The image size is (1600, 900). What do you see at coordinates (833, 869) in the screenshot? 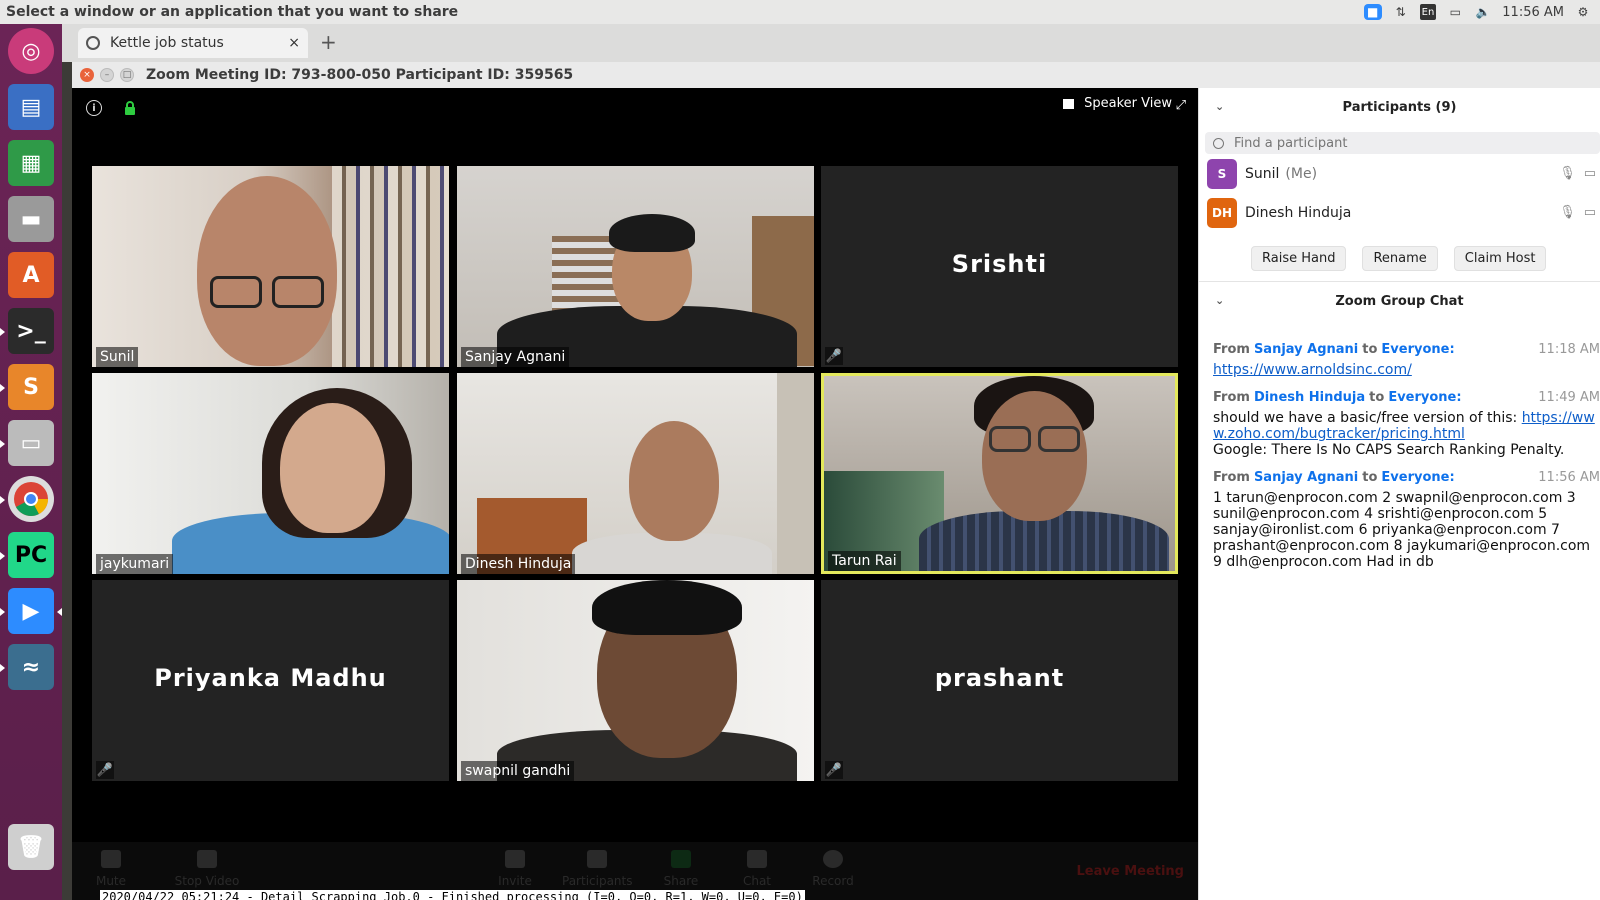
I see `record-button: Record` at bounding box center [833, 869].